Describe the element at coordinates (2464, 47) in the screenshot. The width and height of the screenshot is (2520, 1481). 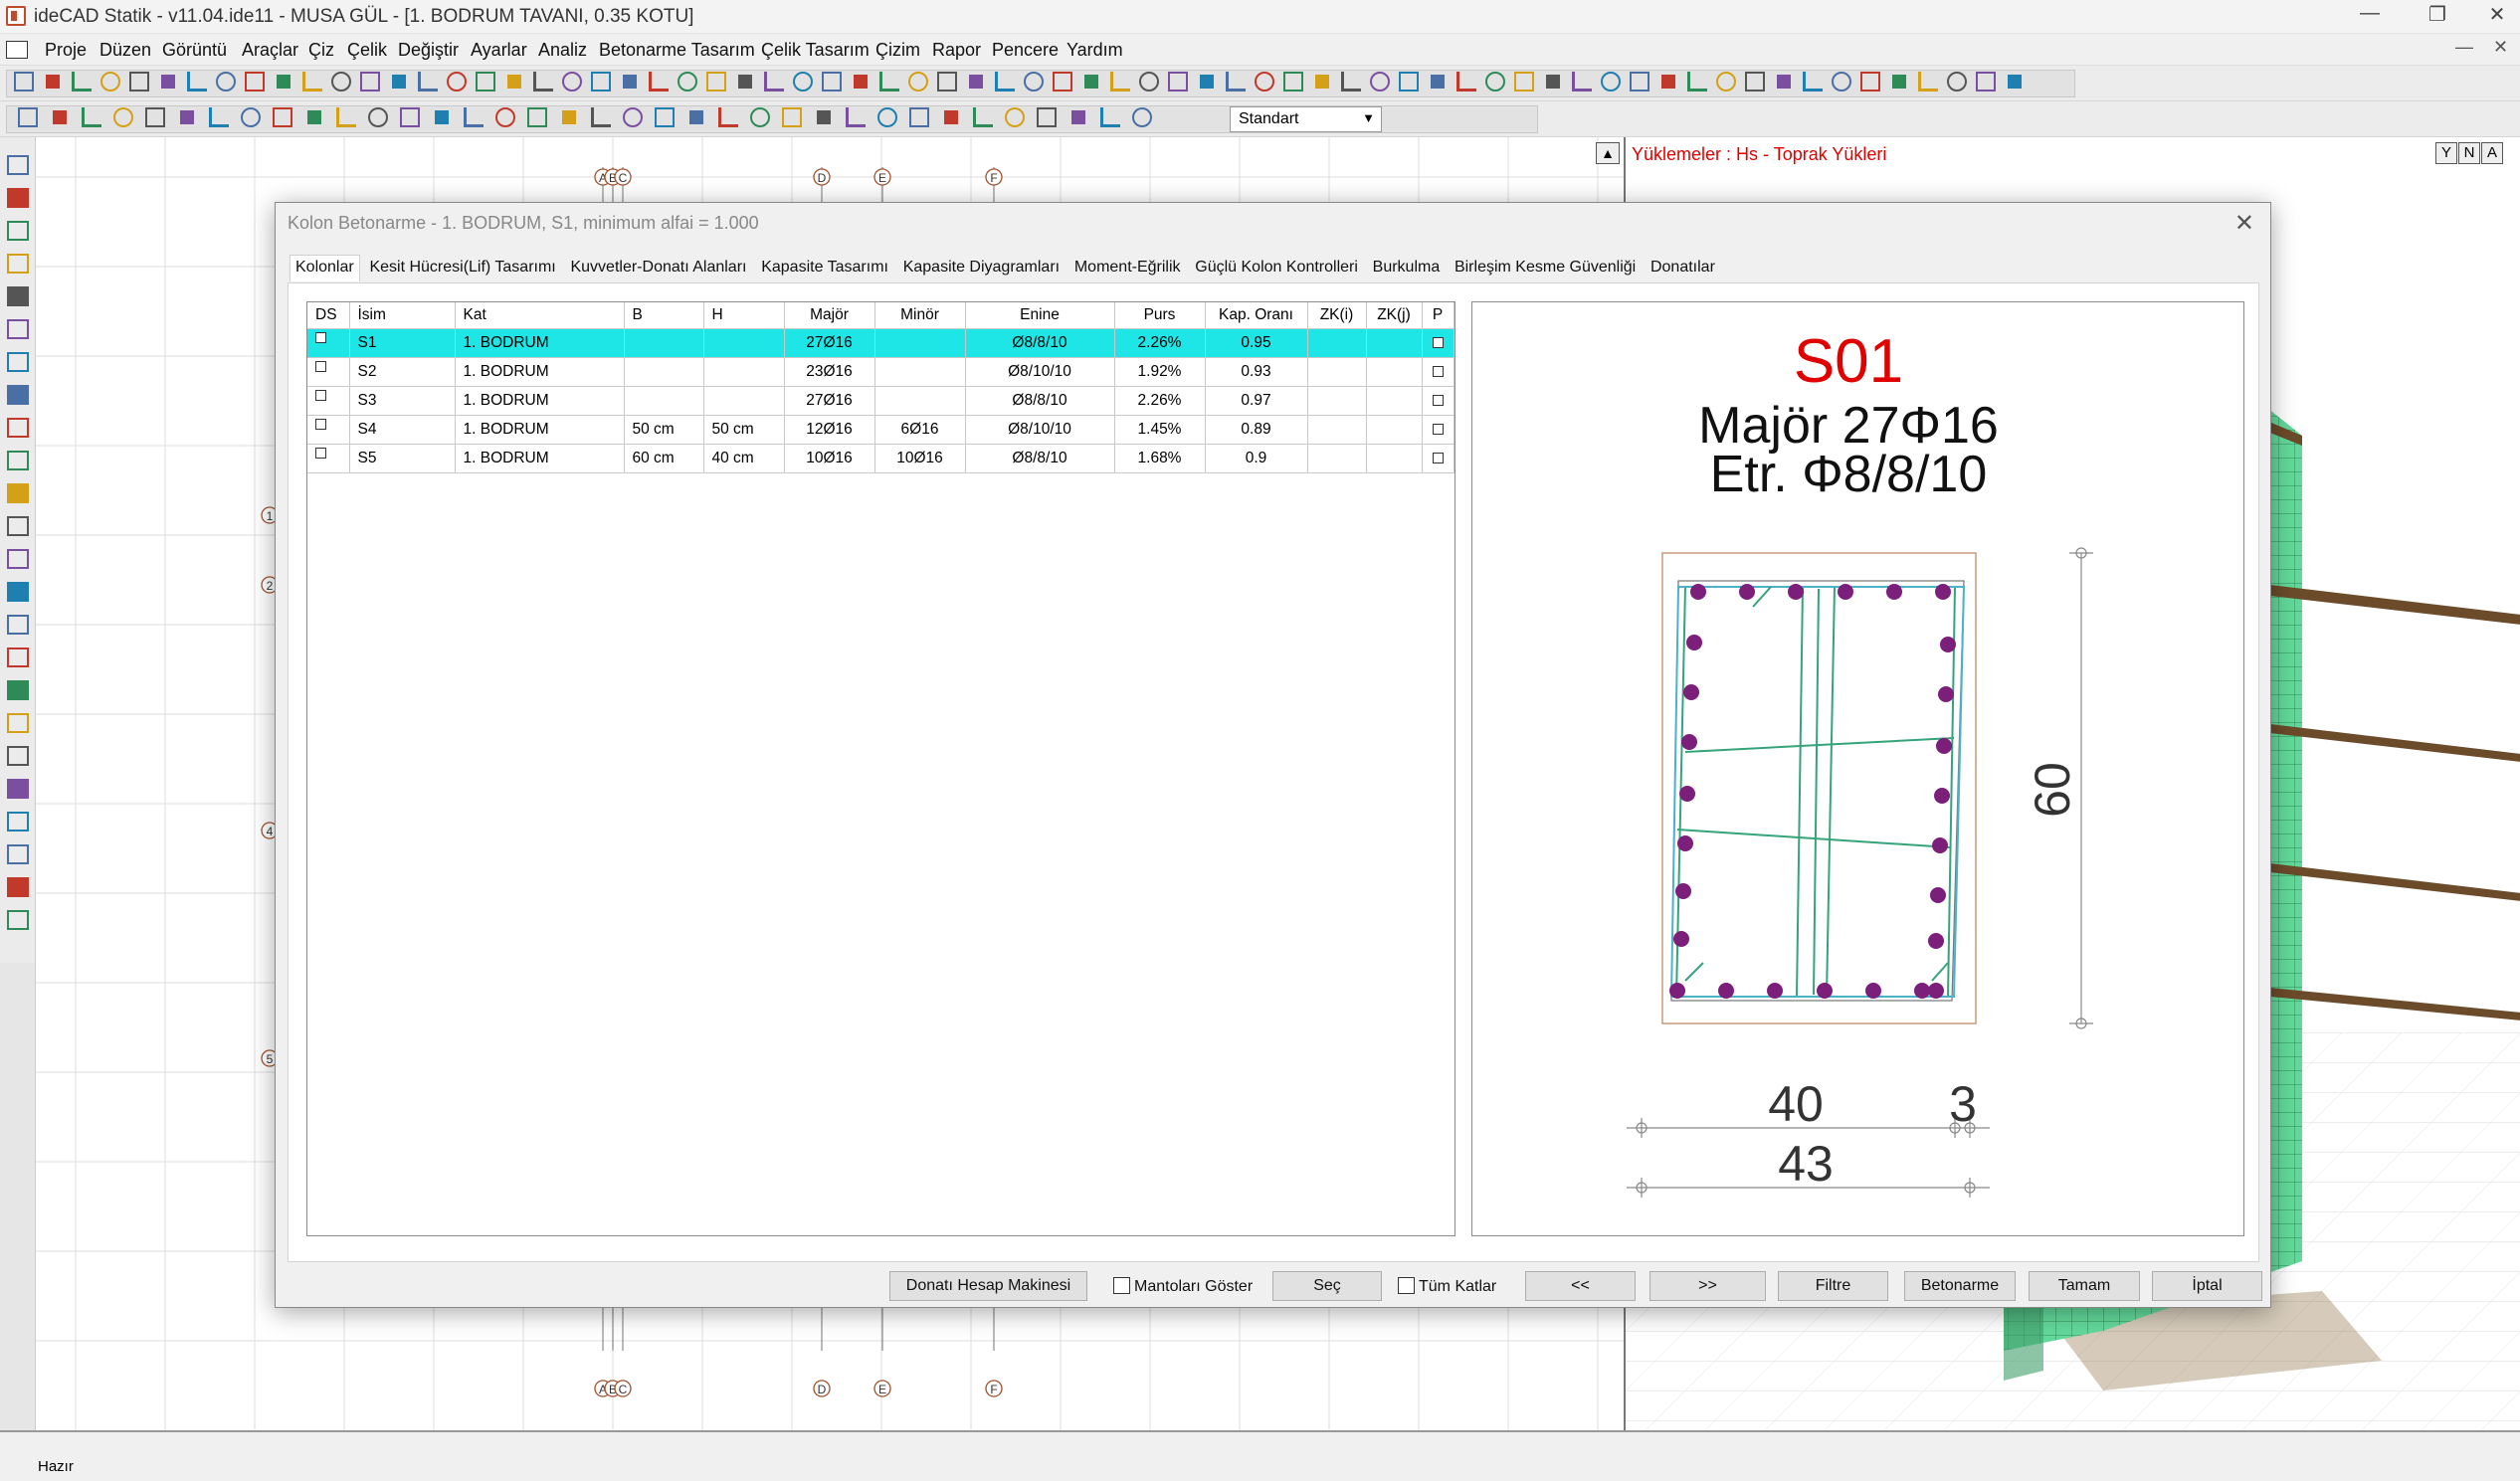
I see `doc-minimize-icon: —` at that location.